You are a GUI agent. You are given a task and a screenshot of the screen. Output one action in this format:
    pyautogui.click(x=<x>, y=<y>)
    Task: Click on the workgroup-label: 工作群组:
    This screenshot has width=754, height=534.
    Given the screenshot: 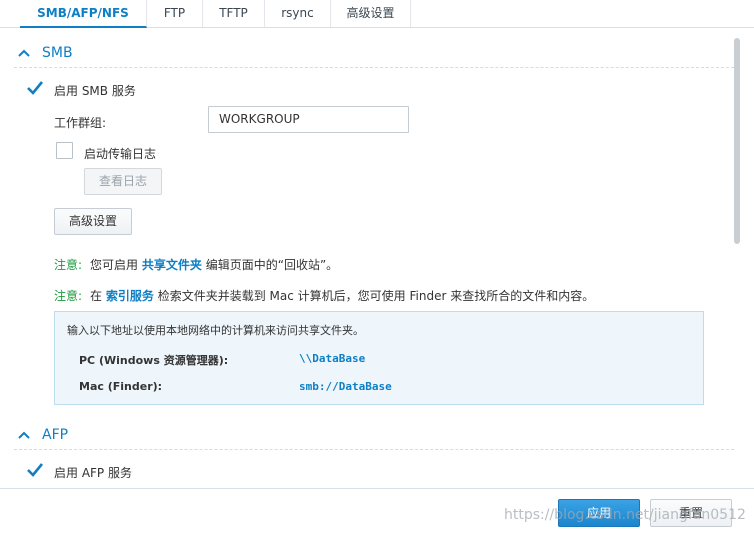 What is the action you would take?
    pyautogui.click(x=80, y=123)
    